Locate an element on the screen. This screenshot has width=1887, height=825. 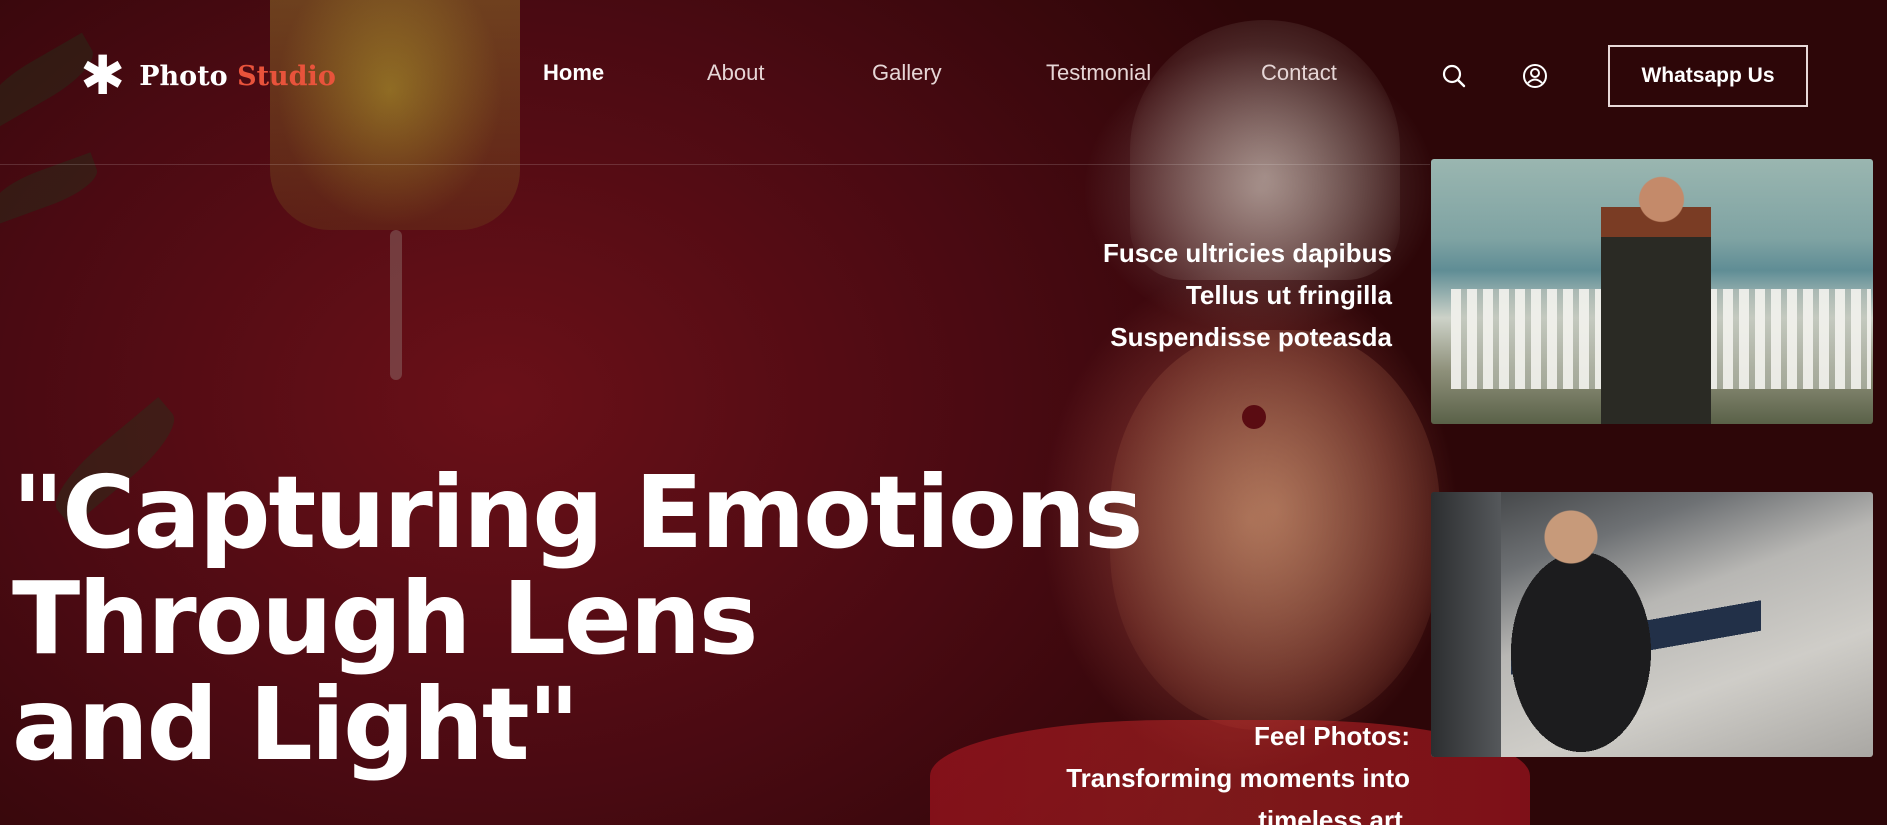
logo: ✱ Photo Studio is located at coordinates (208, 75).